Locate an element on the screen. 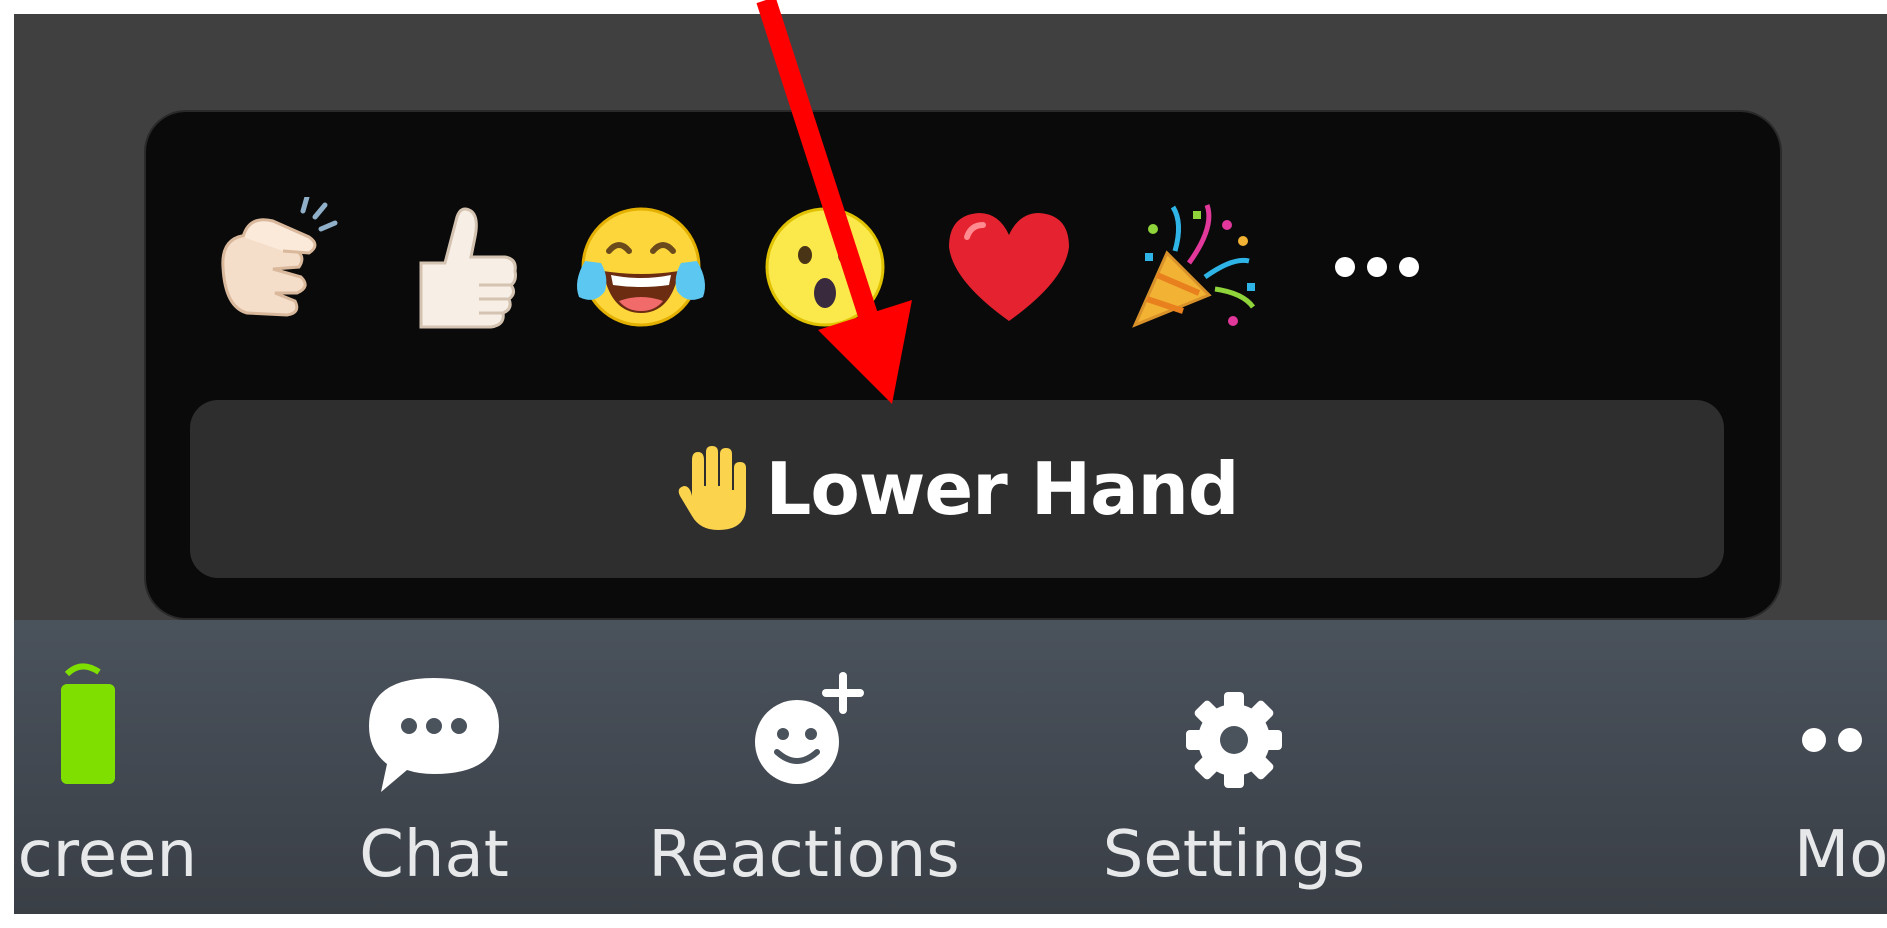  toolbar-label-more: Mo is located at coordinates (1840, 855).